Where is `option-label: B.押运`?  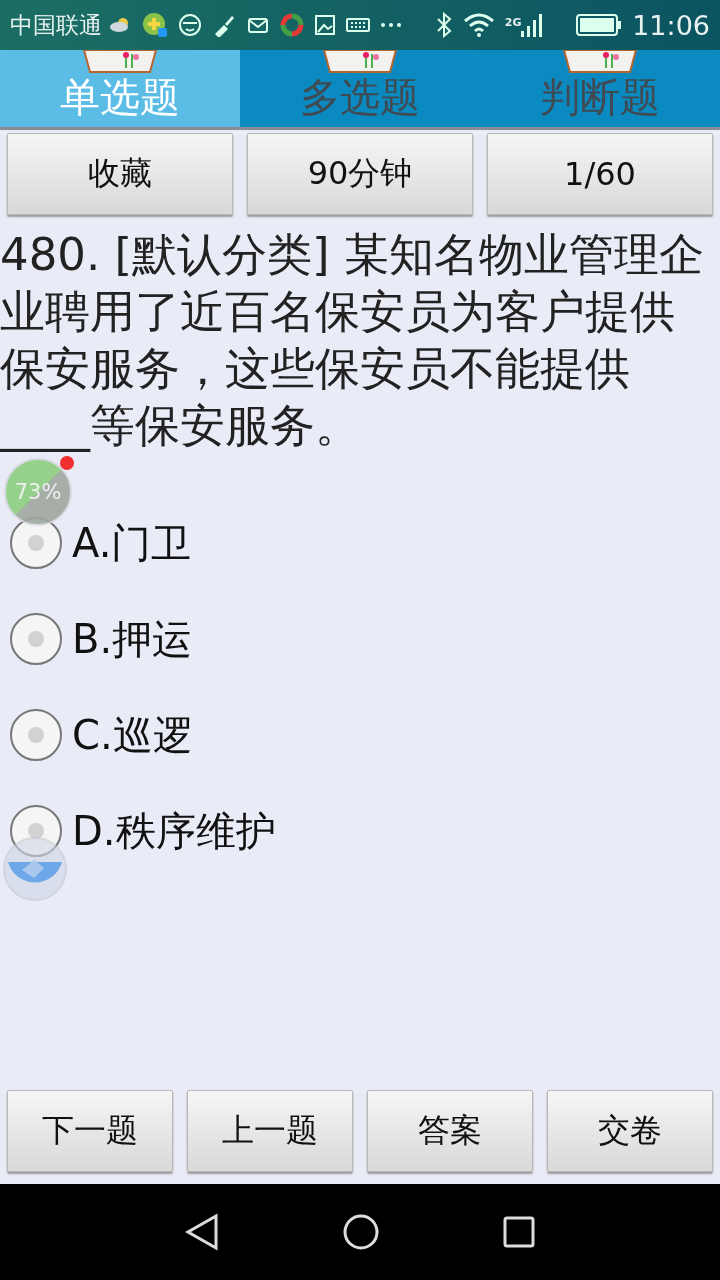
option-label: B.押运 is located at coordinates (132, 639).